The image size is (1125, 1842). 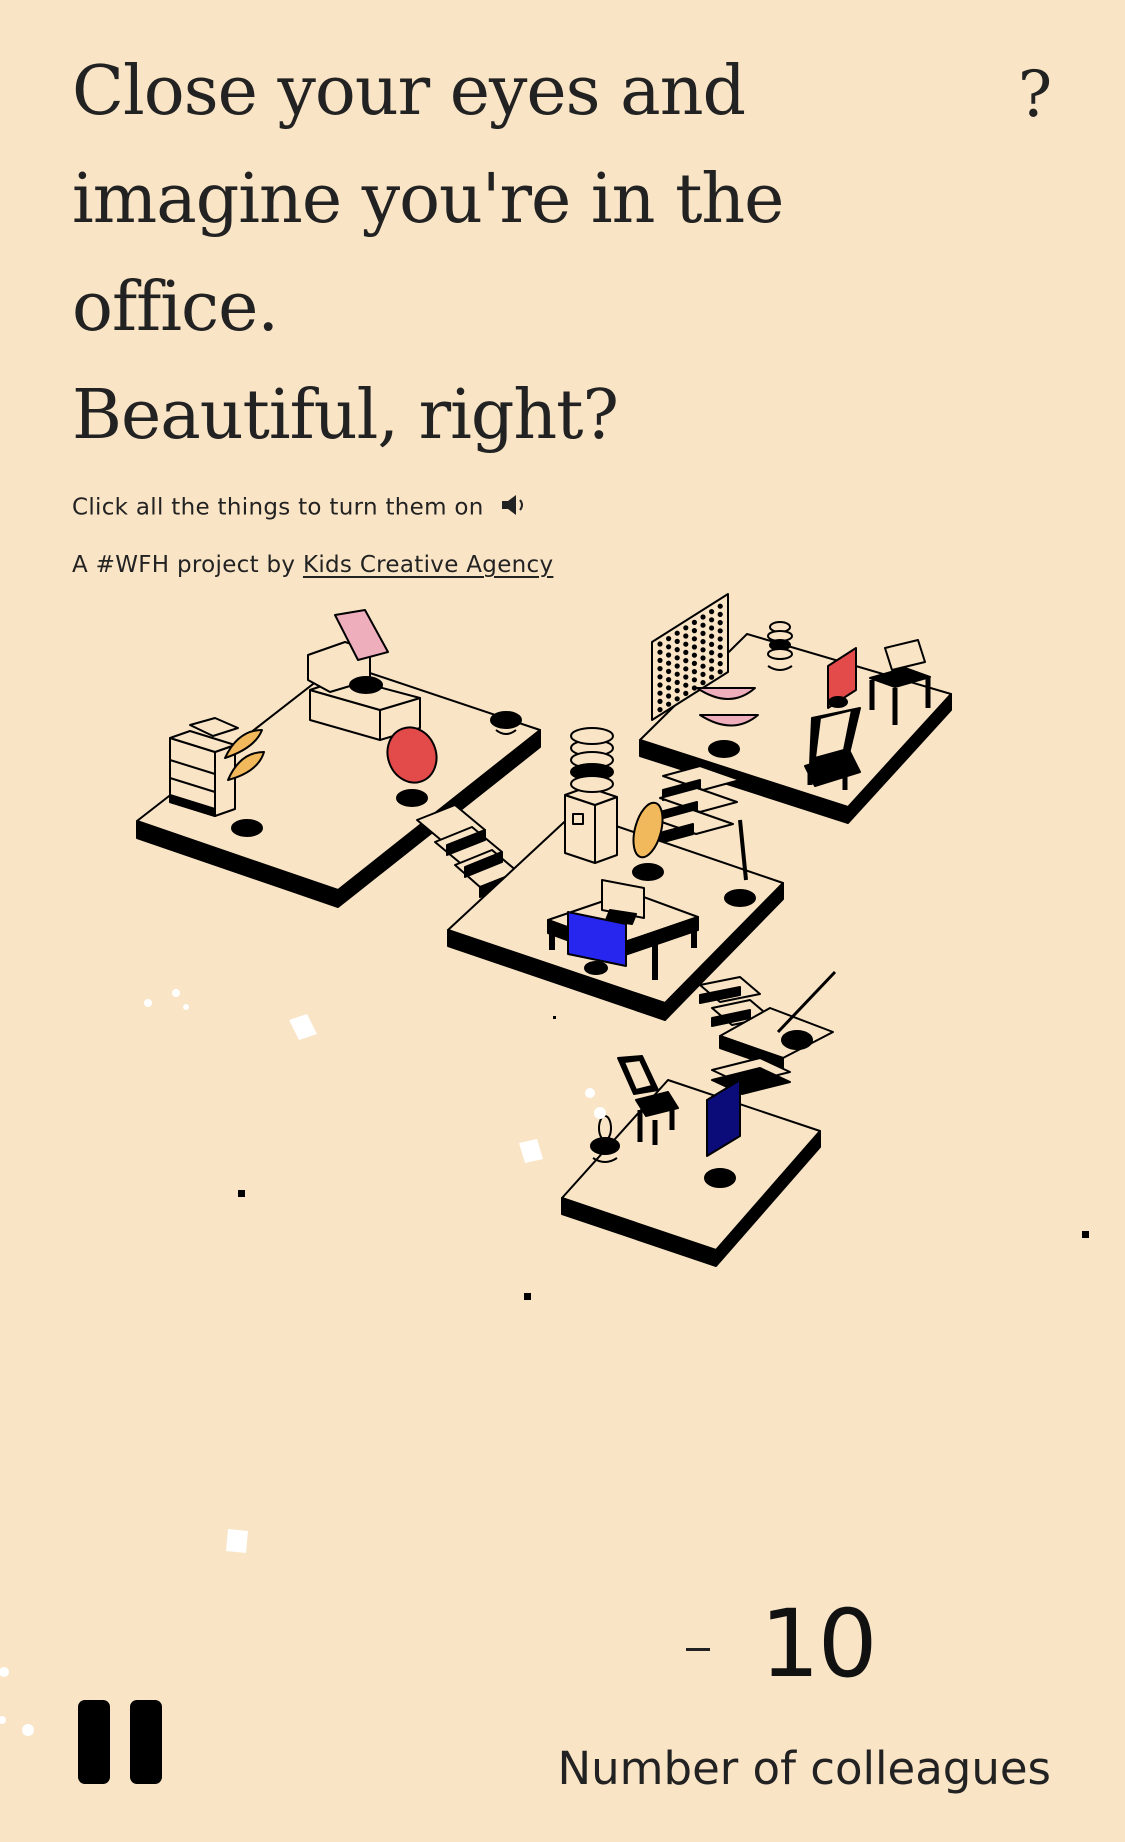 What do you see at coordinates (204, 767) in the screenshot?
I see `copier` at bounding box center [204, 767].